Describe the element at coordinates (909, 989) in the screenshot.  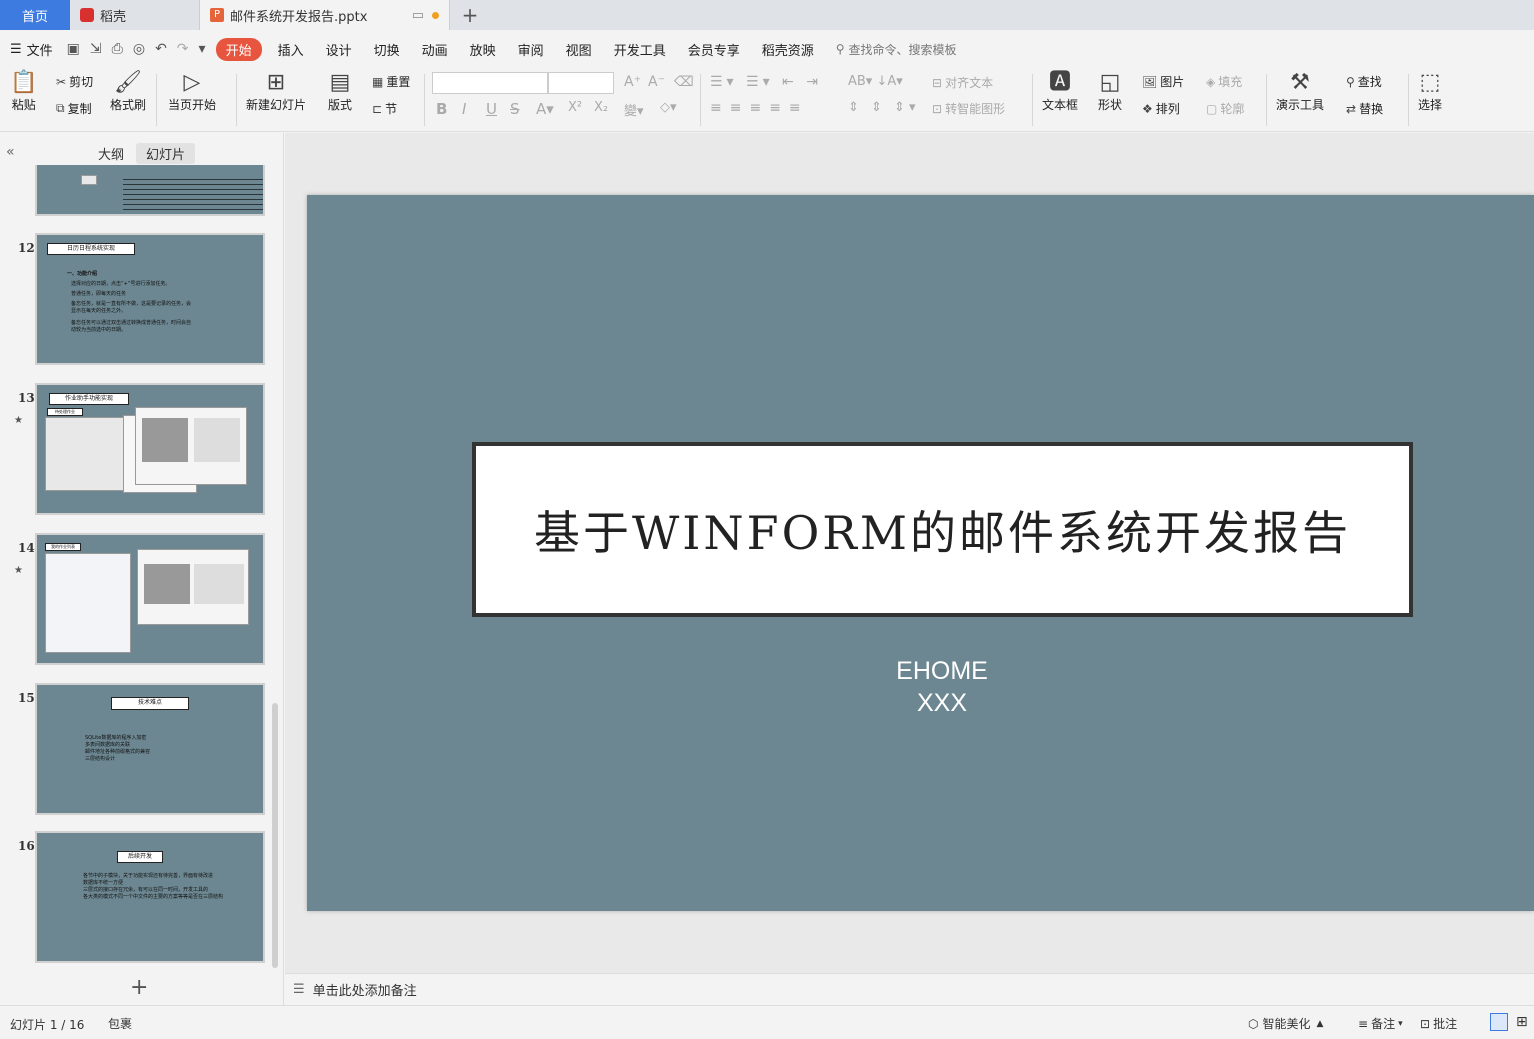
I see `notes-pane: ☰ 单击此处添加备注` at that location.